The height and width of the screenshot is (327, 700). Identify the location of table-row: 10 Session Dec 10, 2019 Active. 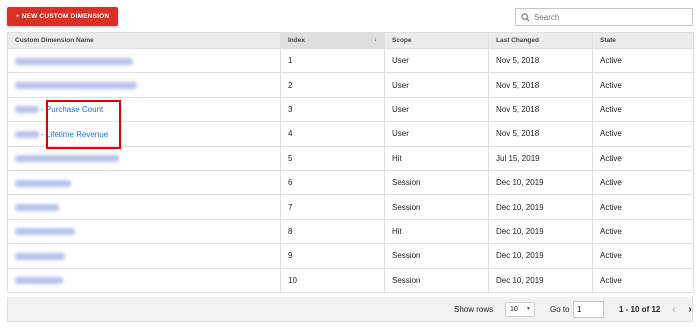
(350, 280).